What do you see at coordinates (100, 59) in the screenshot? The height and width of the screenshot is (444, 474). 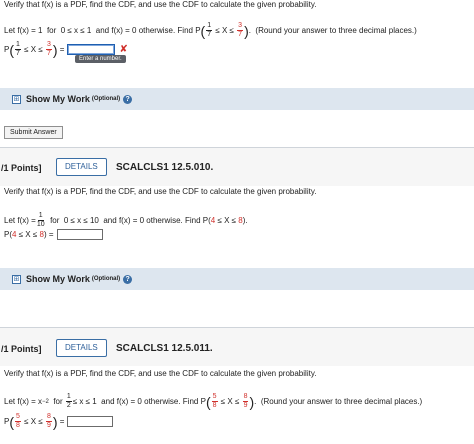 I see `input-tooltip: Enter a number.` at bounding box center [100, 59].